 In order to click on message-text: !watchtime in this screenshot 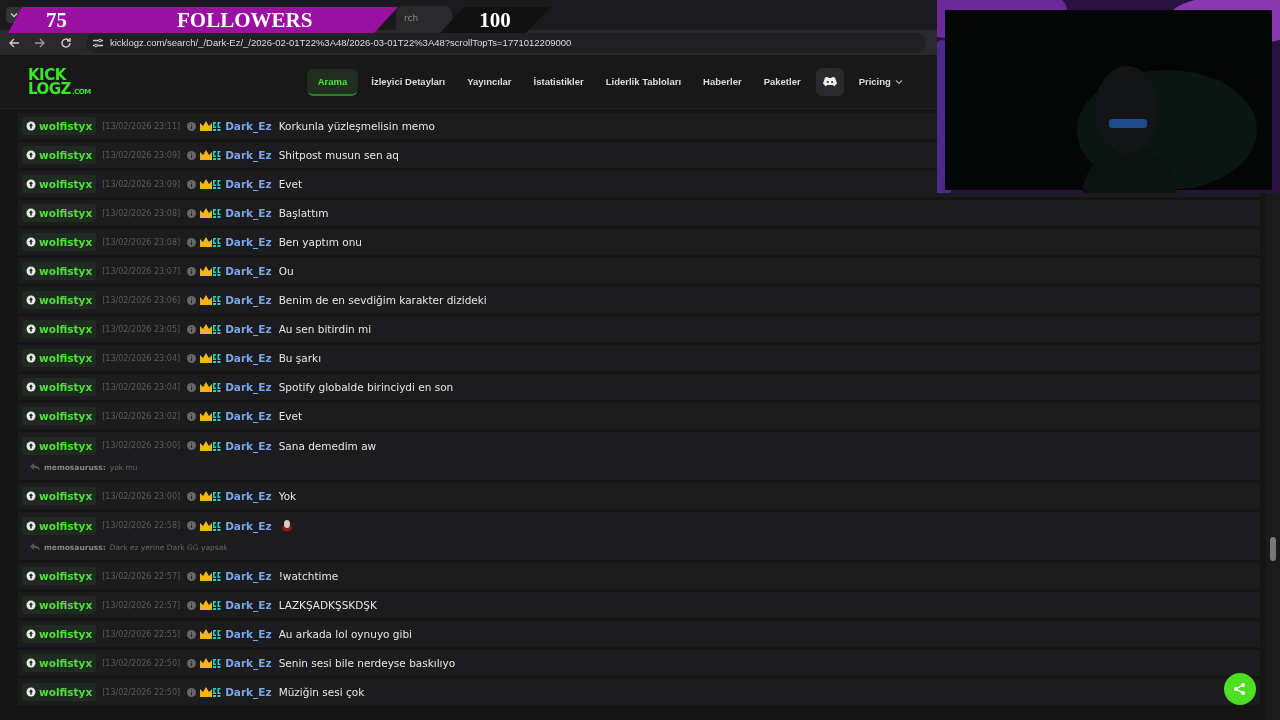, I will do `click(308, 576)`.